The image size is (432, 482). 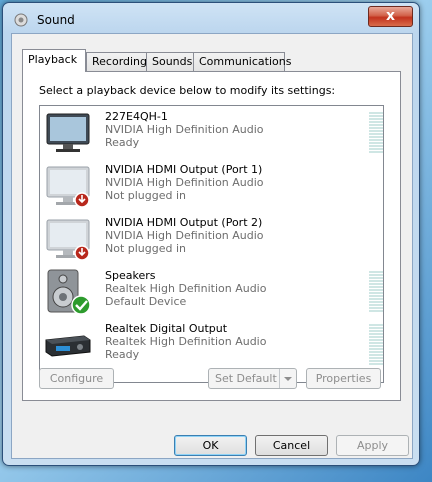 I want to click on window-title: Sound, so click(x=56, y=20).